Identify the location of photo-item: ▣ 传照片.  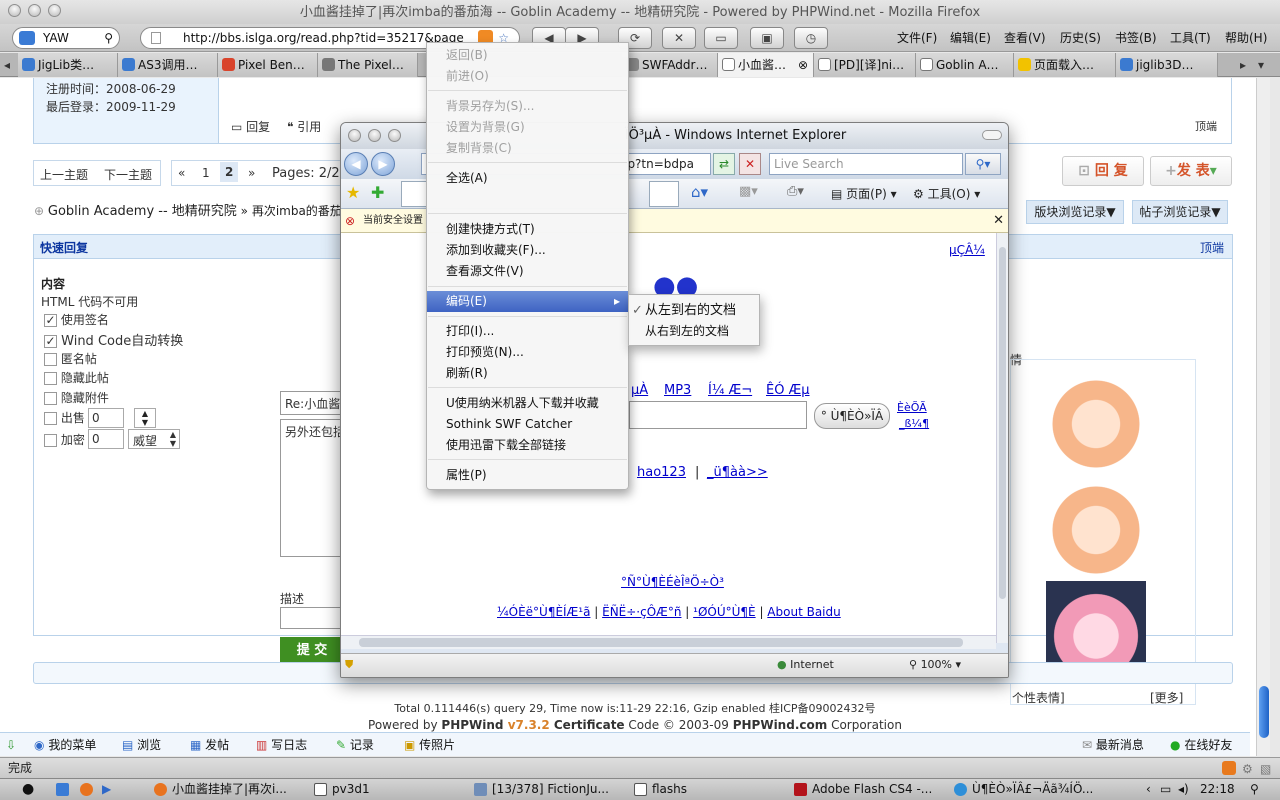
(429, 745).